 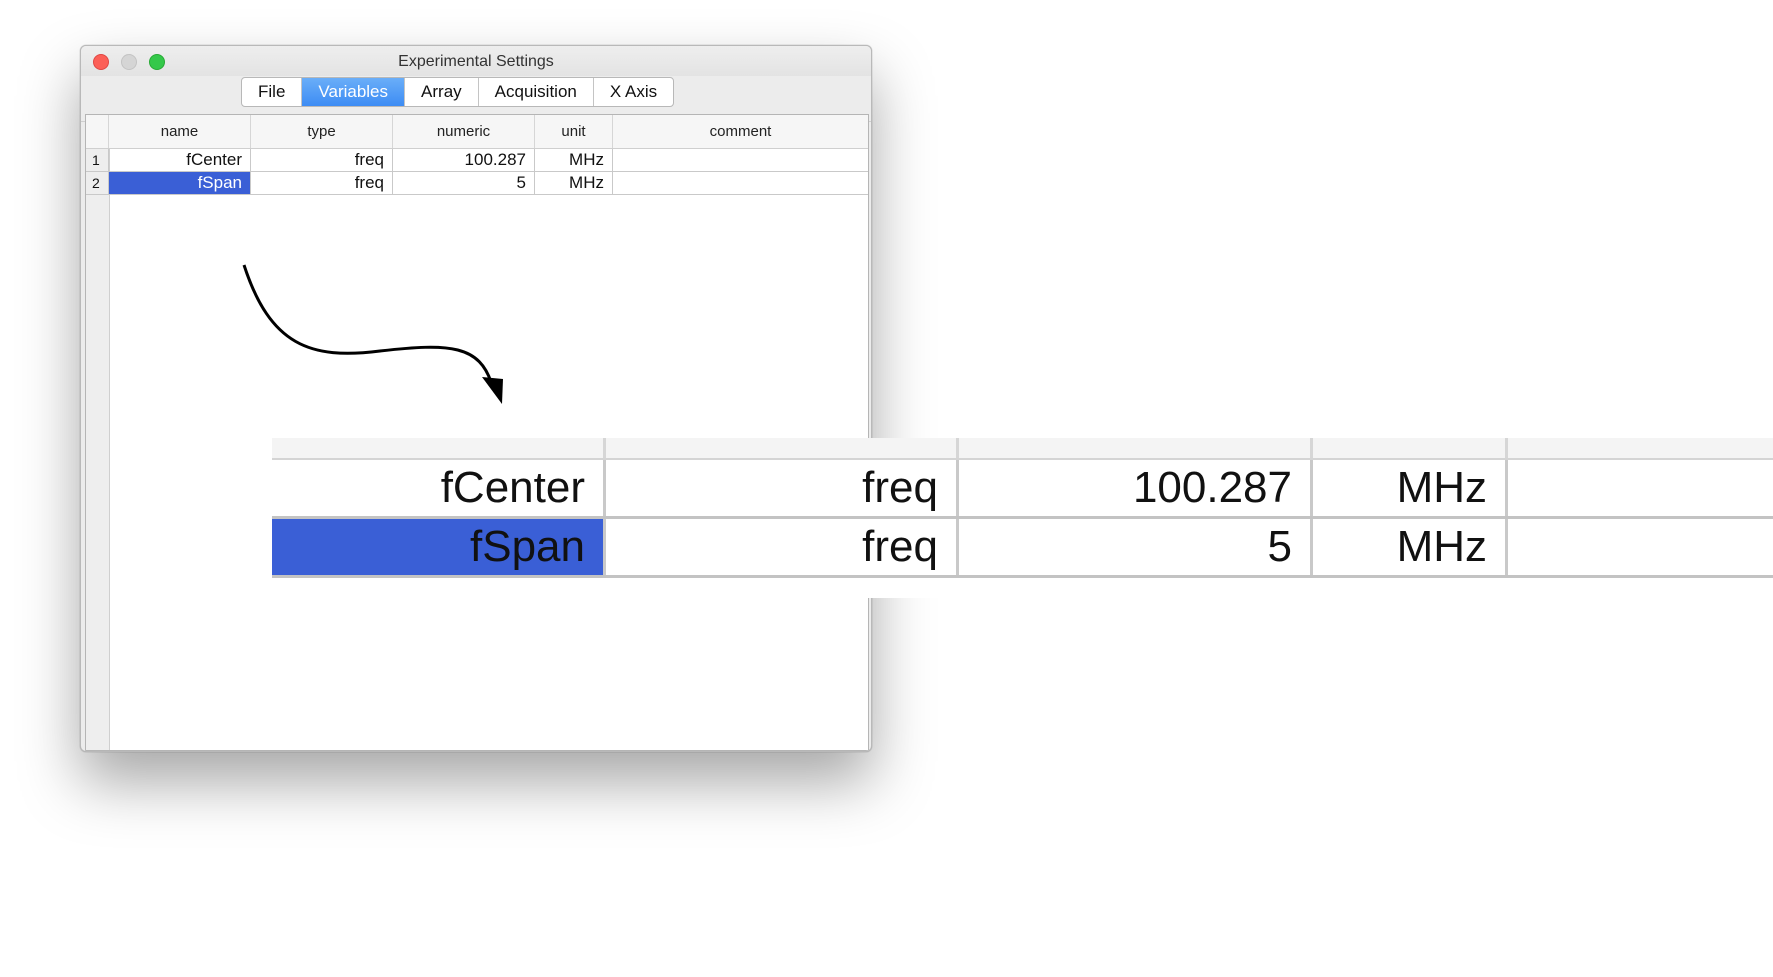 I want to click on table-row: 2 fSpan freq 5 MHz, so click(x=477, y=183).